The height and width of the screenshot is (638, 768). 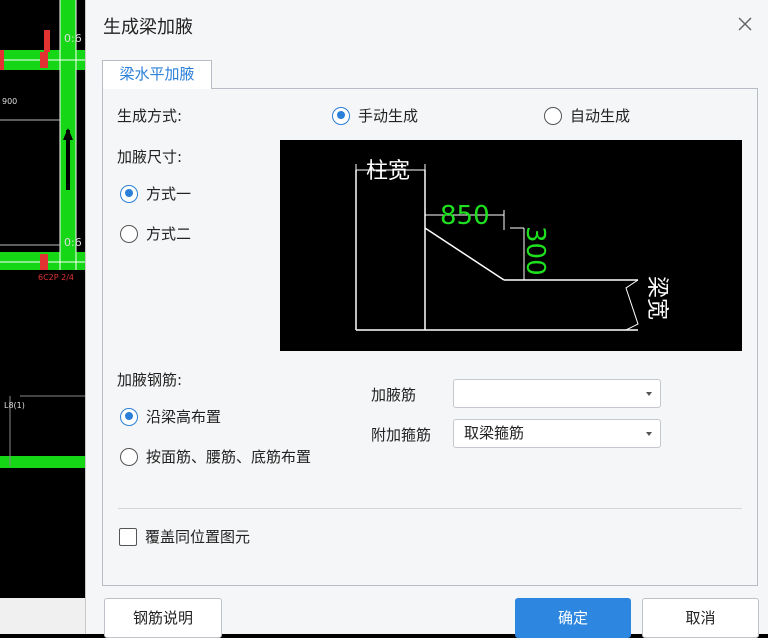 What do you see at coordinates (401, 435) in the screenshot?
I see `stirrup-label: 附加箍筋` at bounding box center [401, 435].